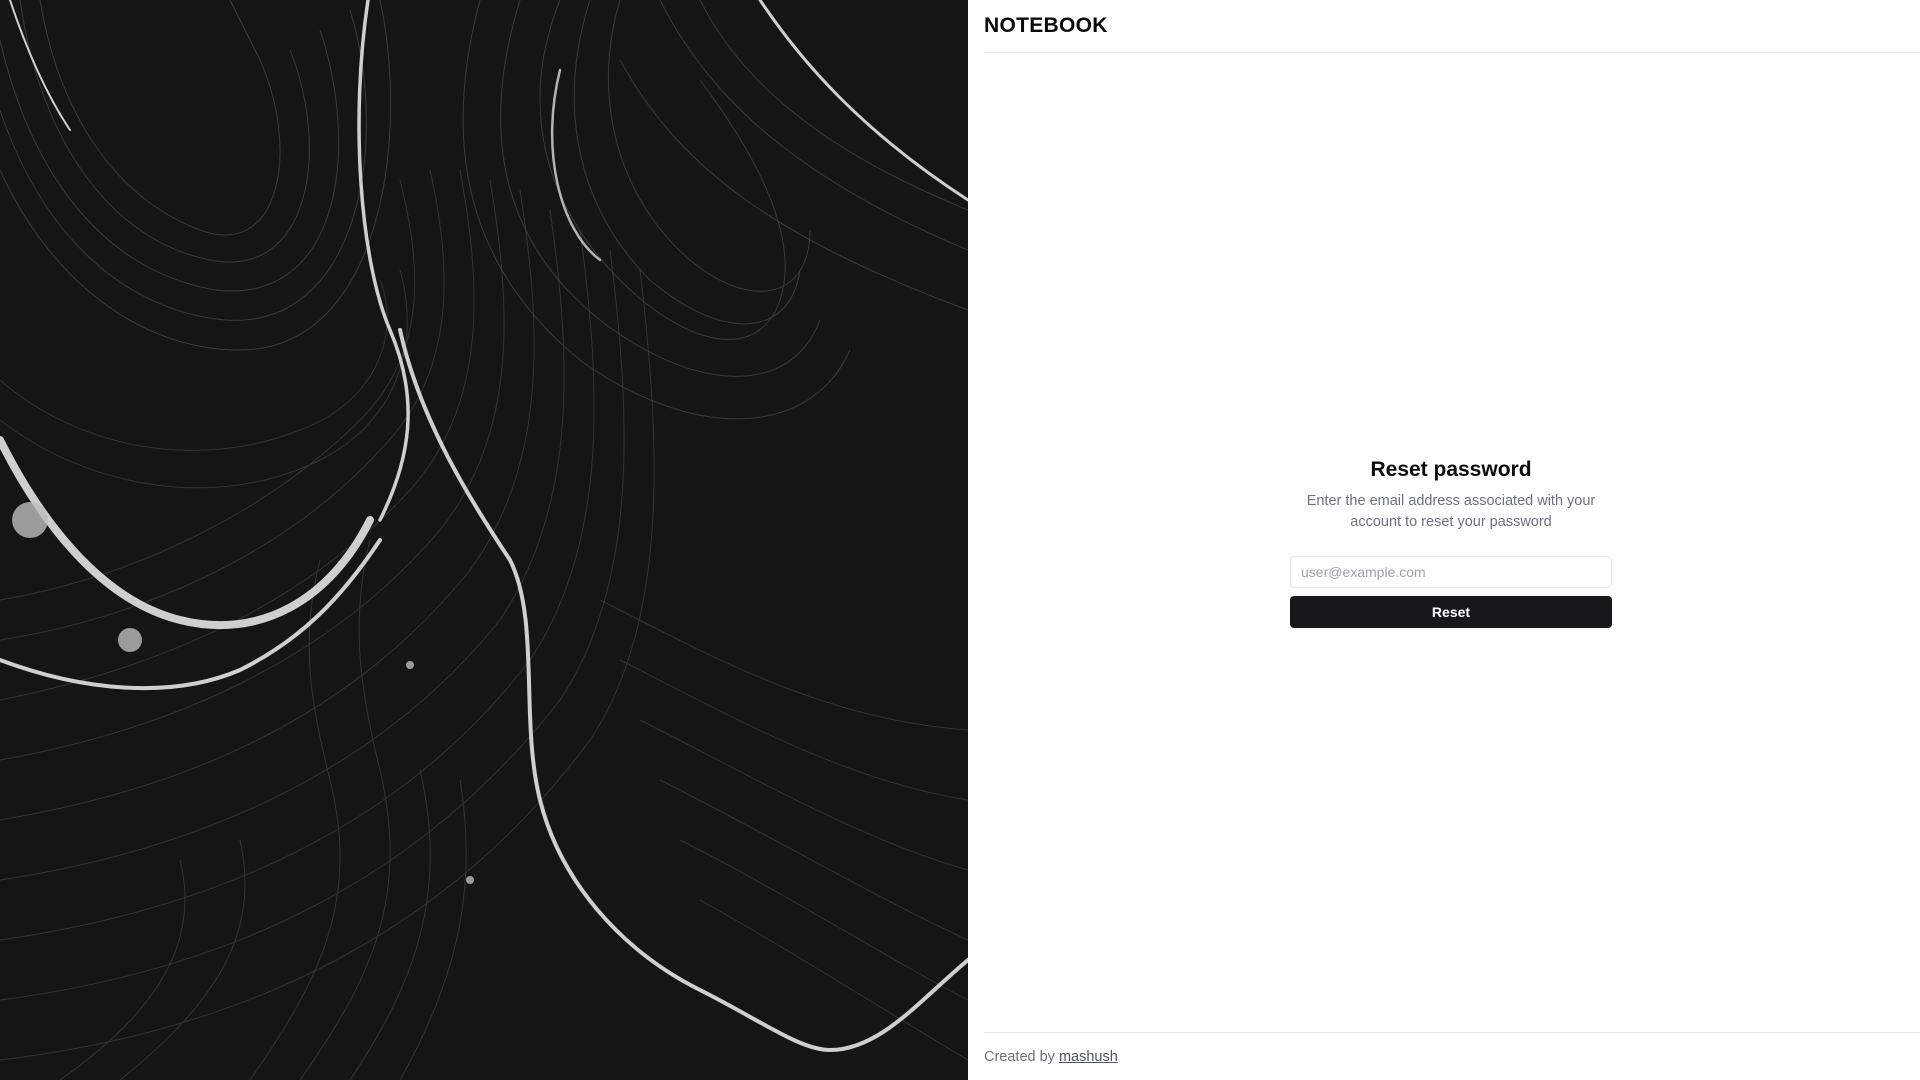  Describe the element at coordinates (1088, 1057) in the screenshot. I see `author-link: mashush` at that location.